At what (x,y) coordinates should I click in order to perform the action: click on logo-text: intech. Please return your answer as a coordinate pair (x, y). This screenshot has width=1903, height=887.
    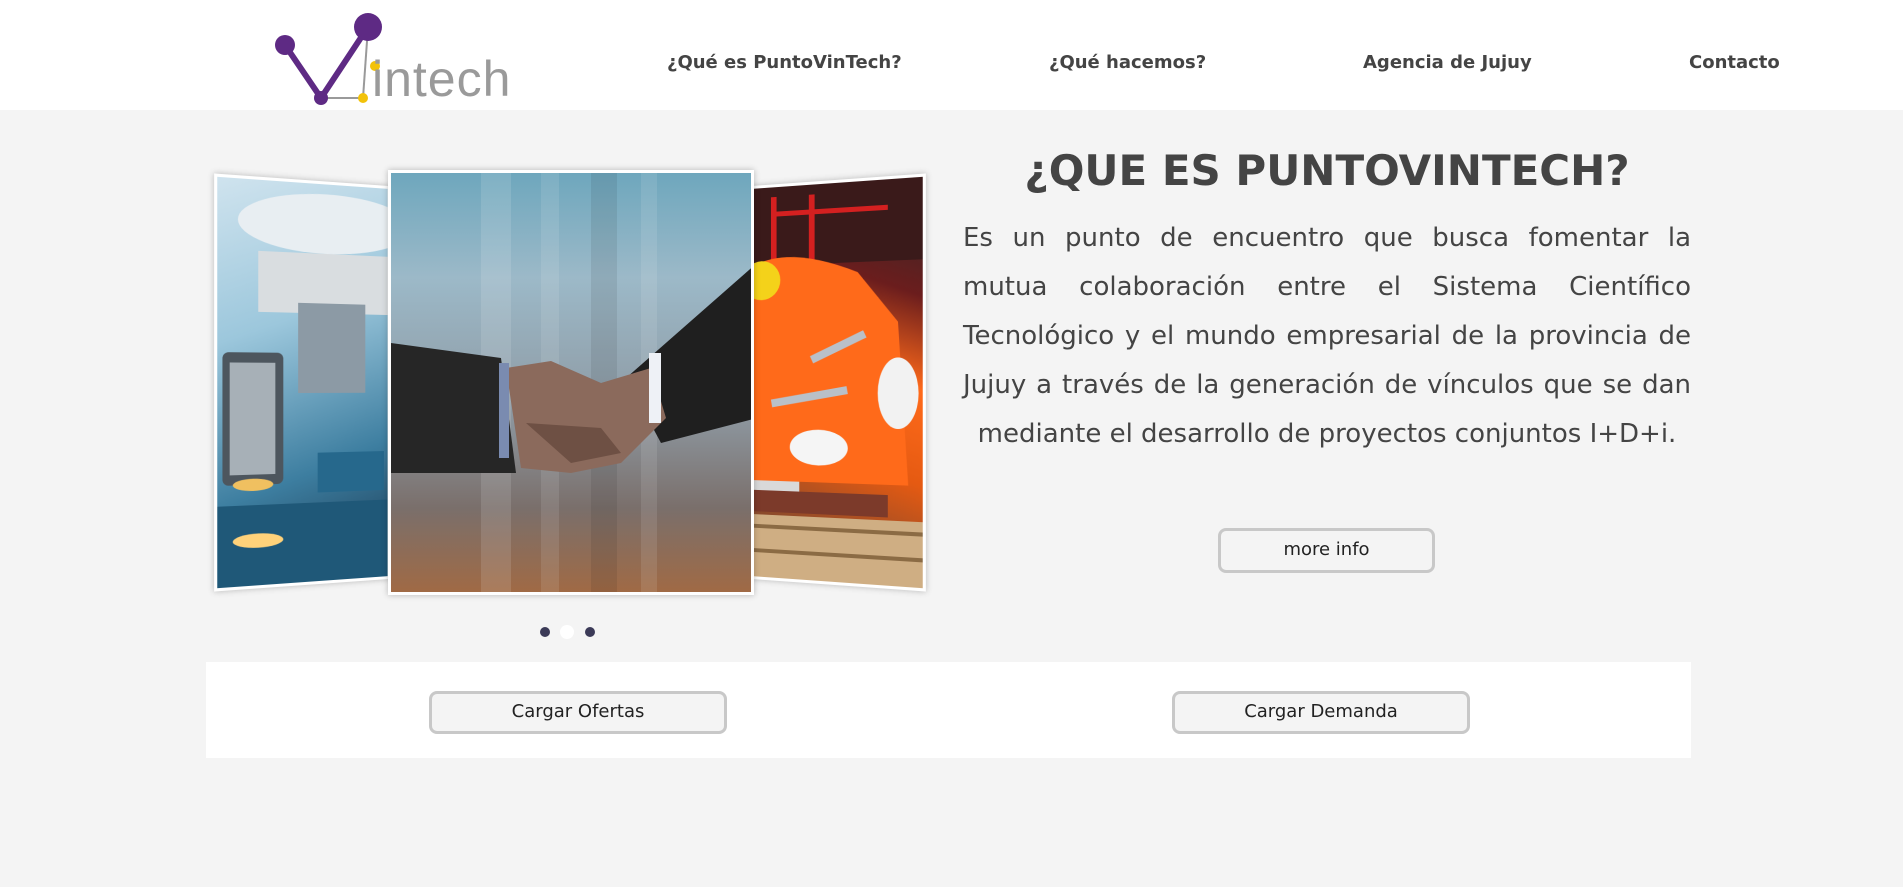
    Looking at the image, I should click on (442, 79).